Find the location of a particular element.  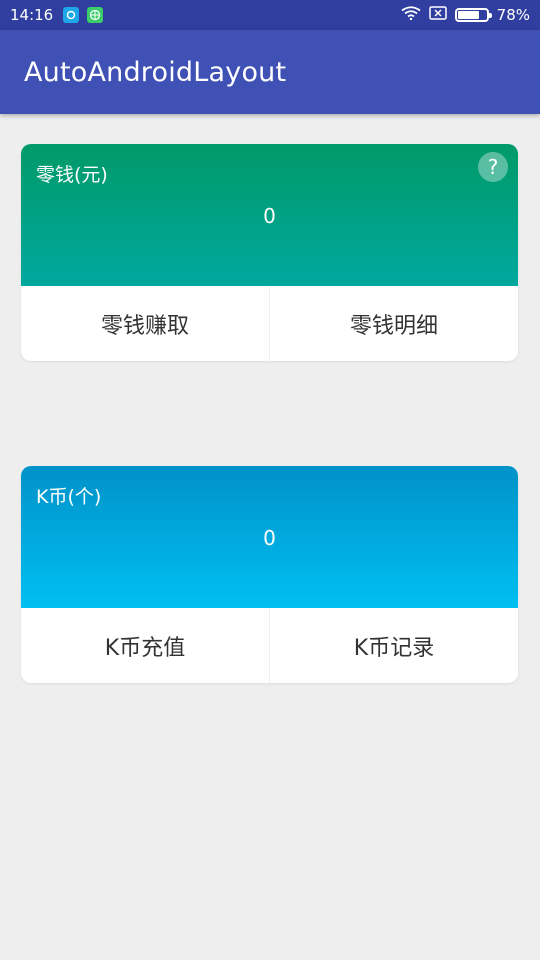

wallet-balance: 0 is located at coordinates (269, 216).